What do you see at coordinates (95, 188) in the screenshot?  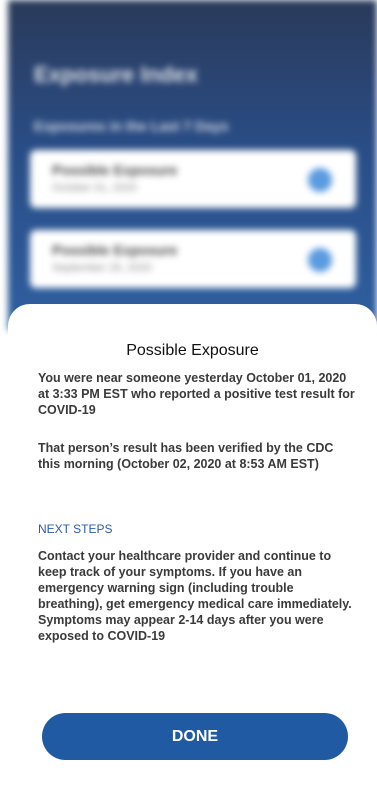 I see `background-card-date: October 01, 2020` at bounding box center [95, 188].